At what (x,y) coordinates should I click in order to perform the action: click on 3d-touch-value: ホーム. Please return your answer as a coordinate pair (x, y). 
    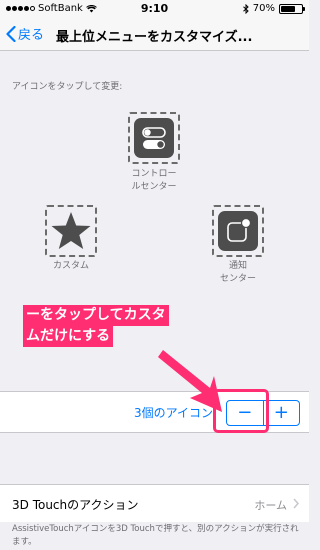
    Looking at the image, I should click on (270, 505).